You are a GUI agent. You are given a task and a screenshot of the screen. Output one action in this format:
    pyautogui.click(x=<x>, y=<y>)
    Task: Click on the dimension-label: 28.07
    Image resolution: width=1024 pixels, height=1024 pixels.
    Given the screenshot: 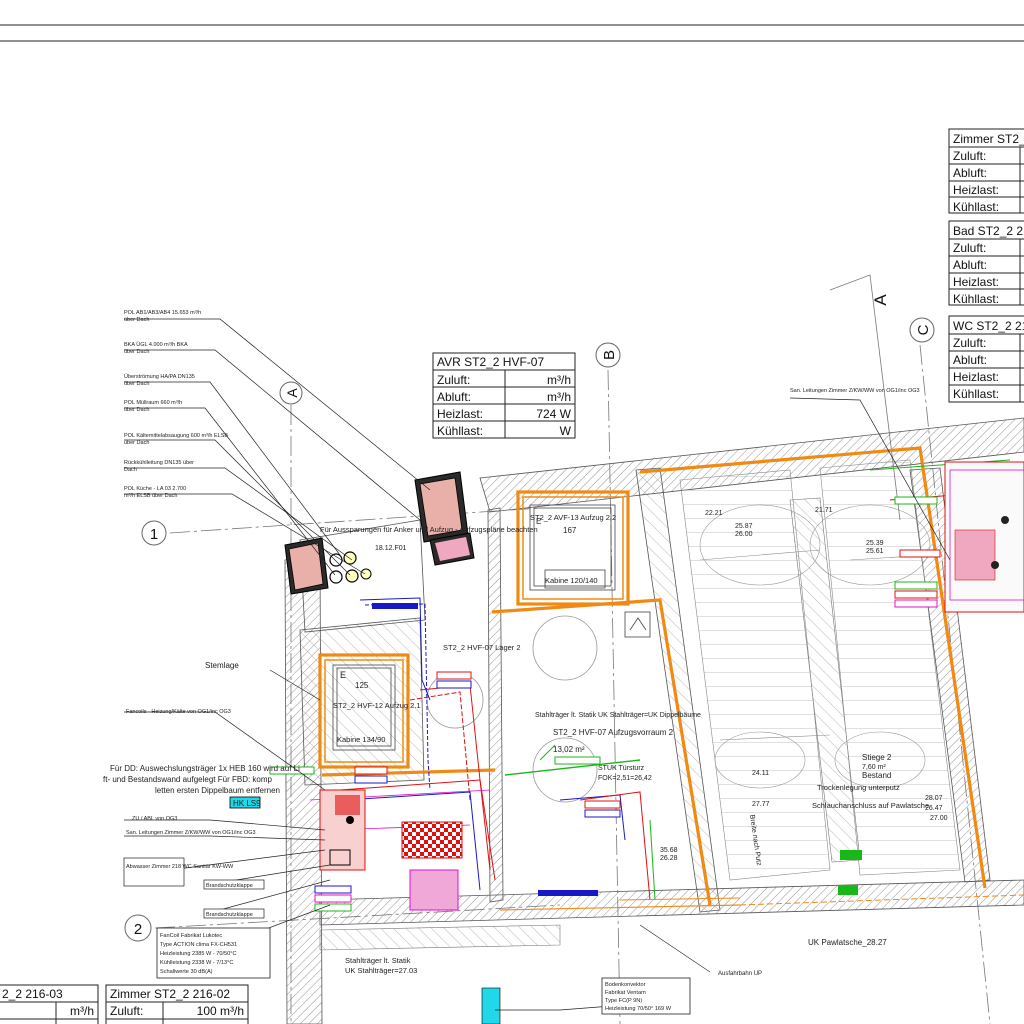 What is the action you would take?
    pyautogui.click(x=934, y=798)
    